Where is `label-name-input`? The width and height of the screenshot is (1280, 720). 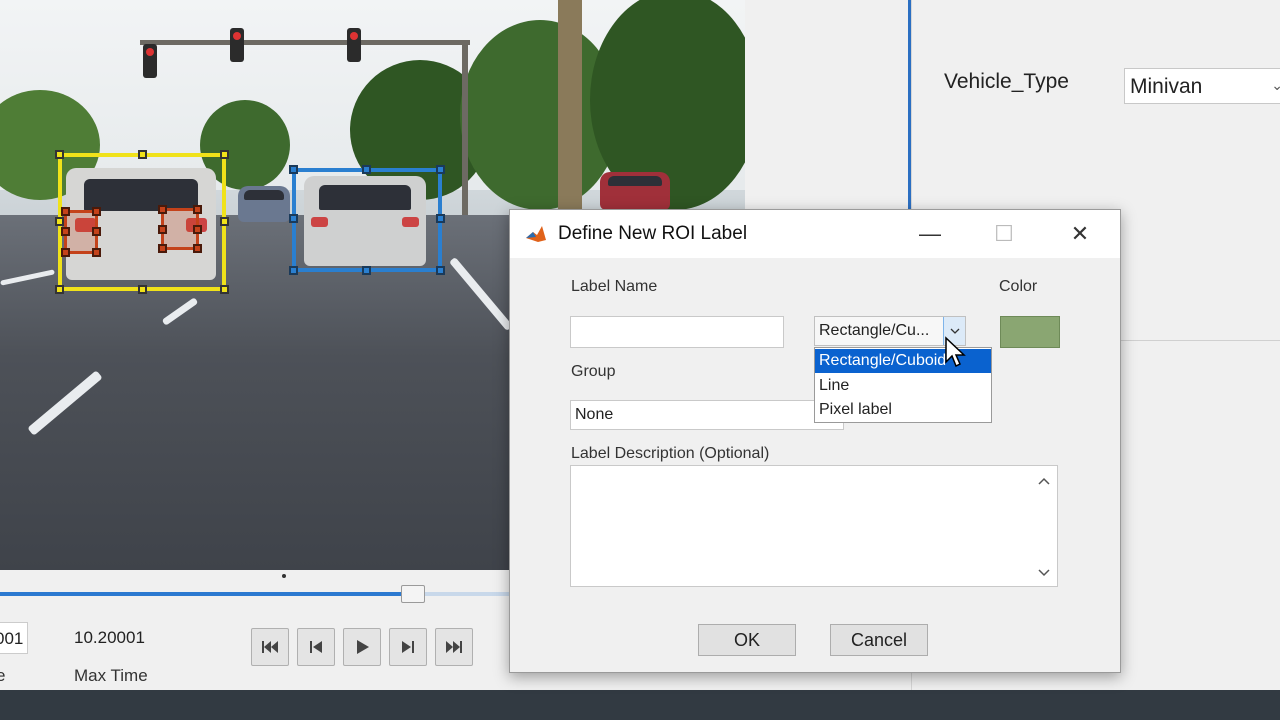
label-name-input is located at coordinates (677, 332).